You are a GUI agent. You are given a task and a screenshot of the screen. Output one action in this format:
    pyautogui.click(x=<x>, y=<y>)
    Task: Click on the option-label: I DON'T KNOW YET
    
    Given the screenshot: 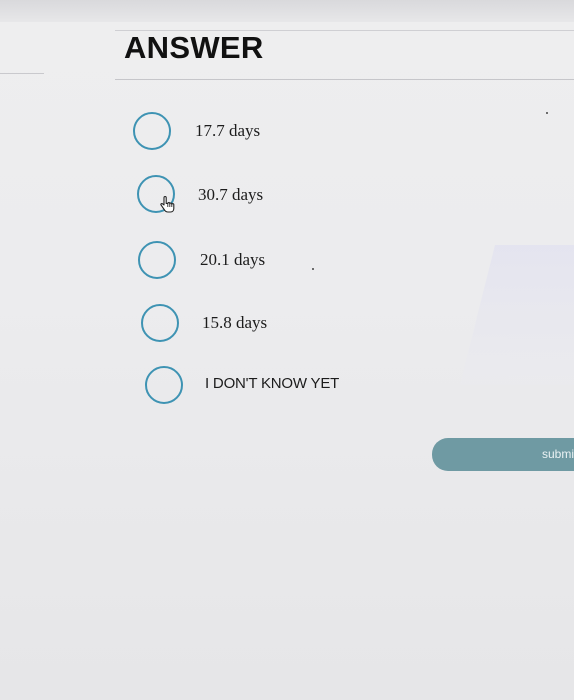 What is the action you would take?
    pyautogui.click(x=272, y=383)
    